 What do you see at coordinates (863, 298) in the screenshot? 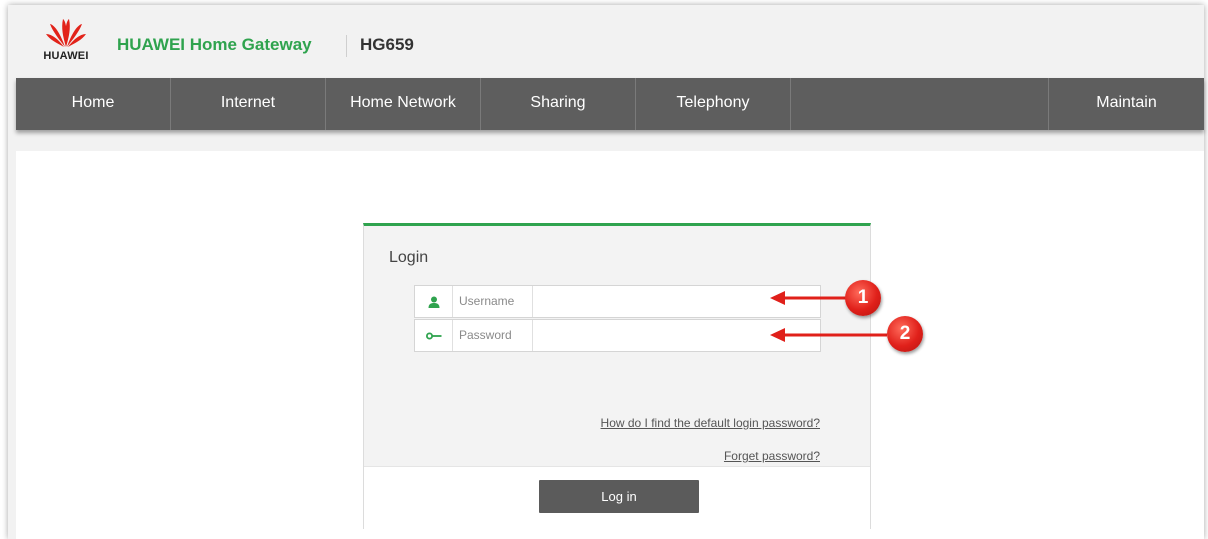
I see `annotation-marker-1: 1` at bounding box center [863, 298].